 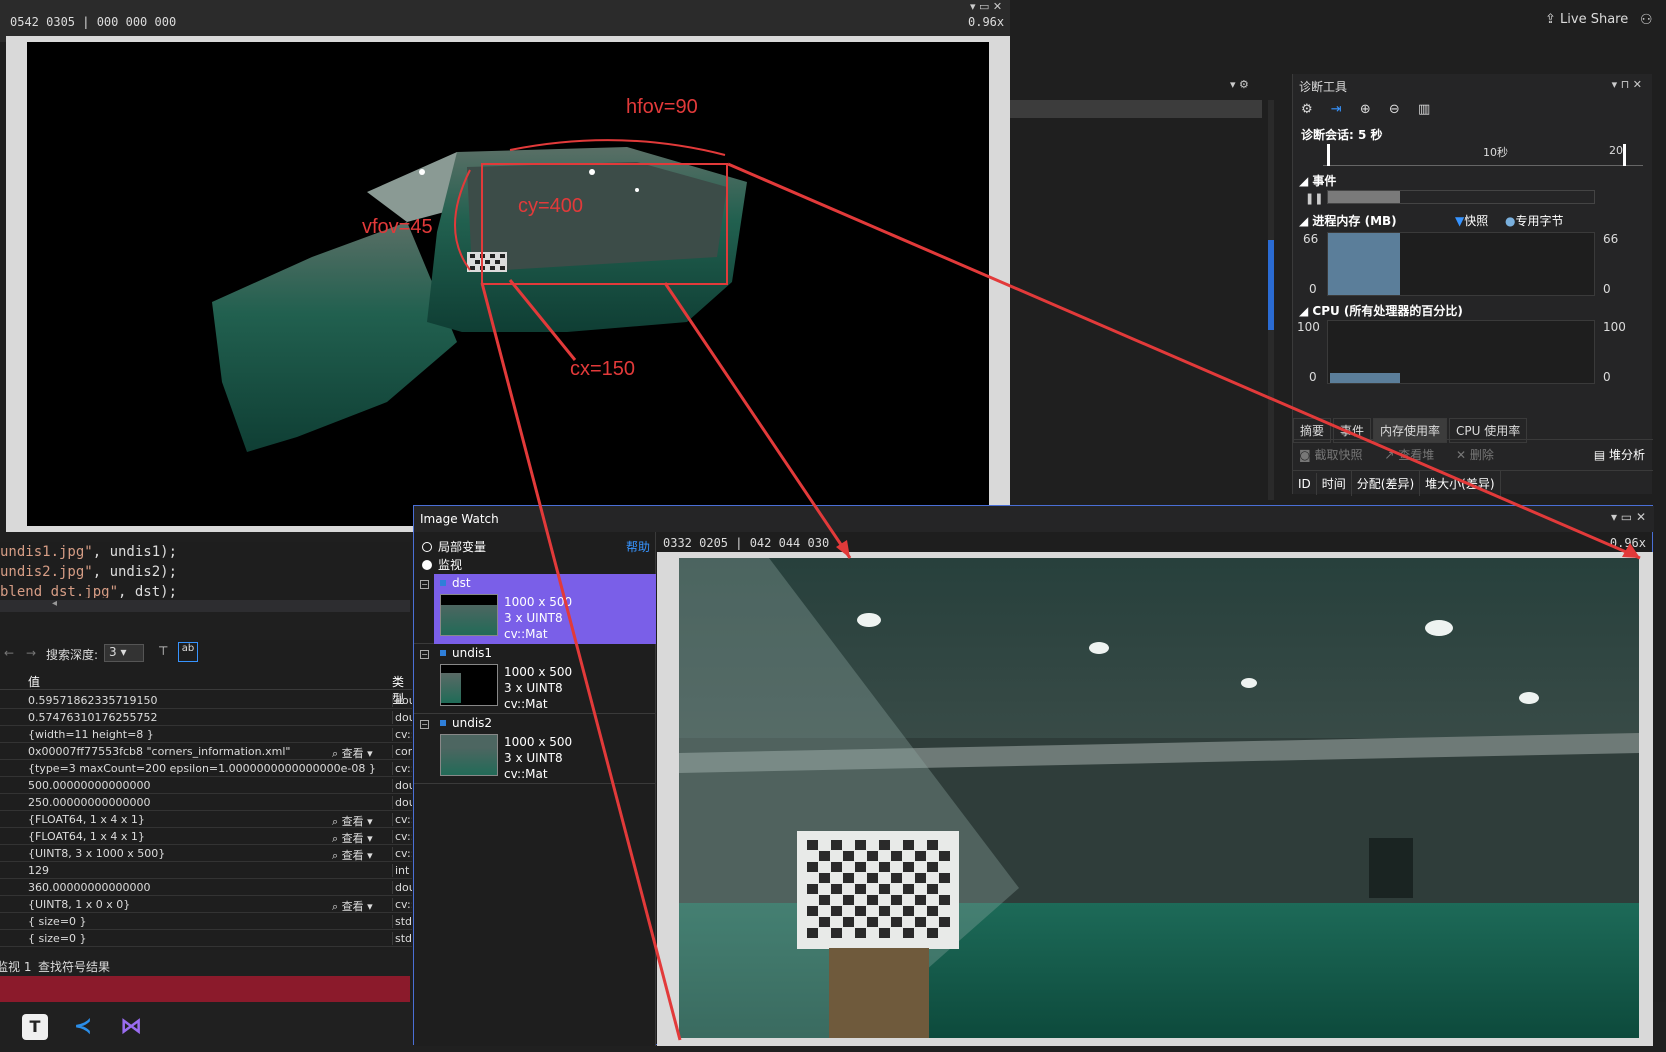 I want to click on events-section: ◢ 事件, so click(x=1317, y=180).